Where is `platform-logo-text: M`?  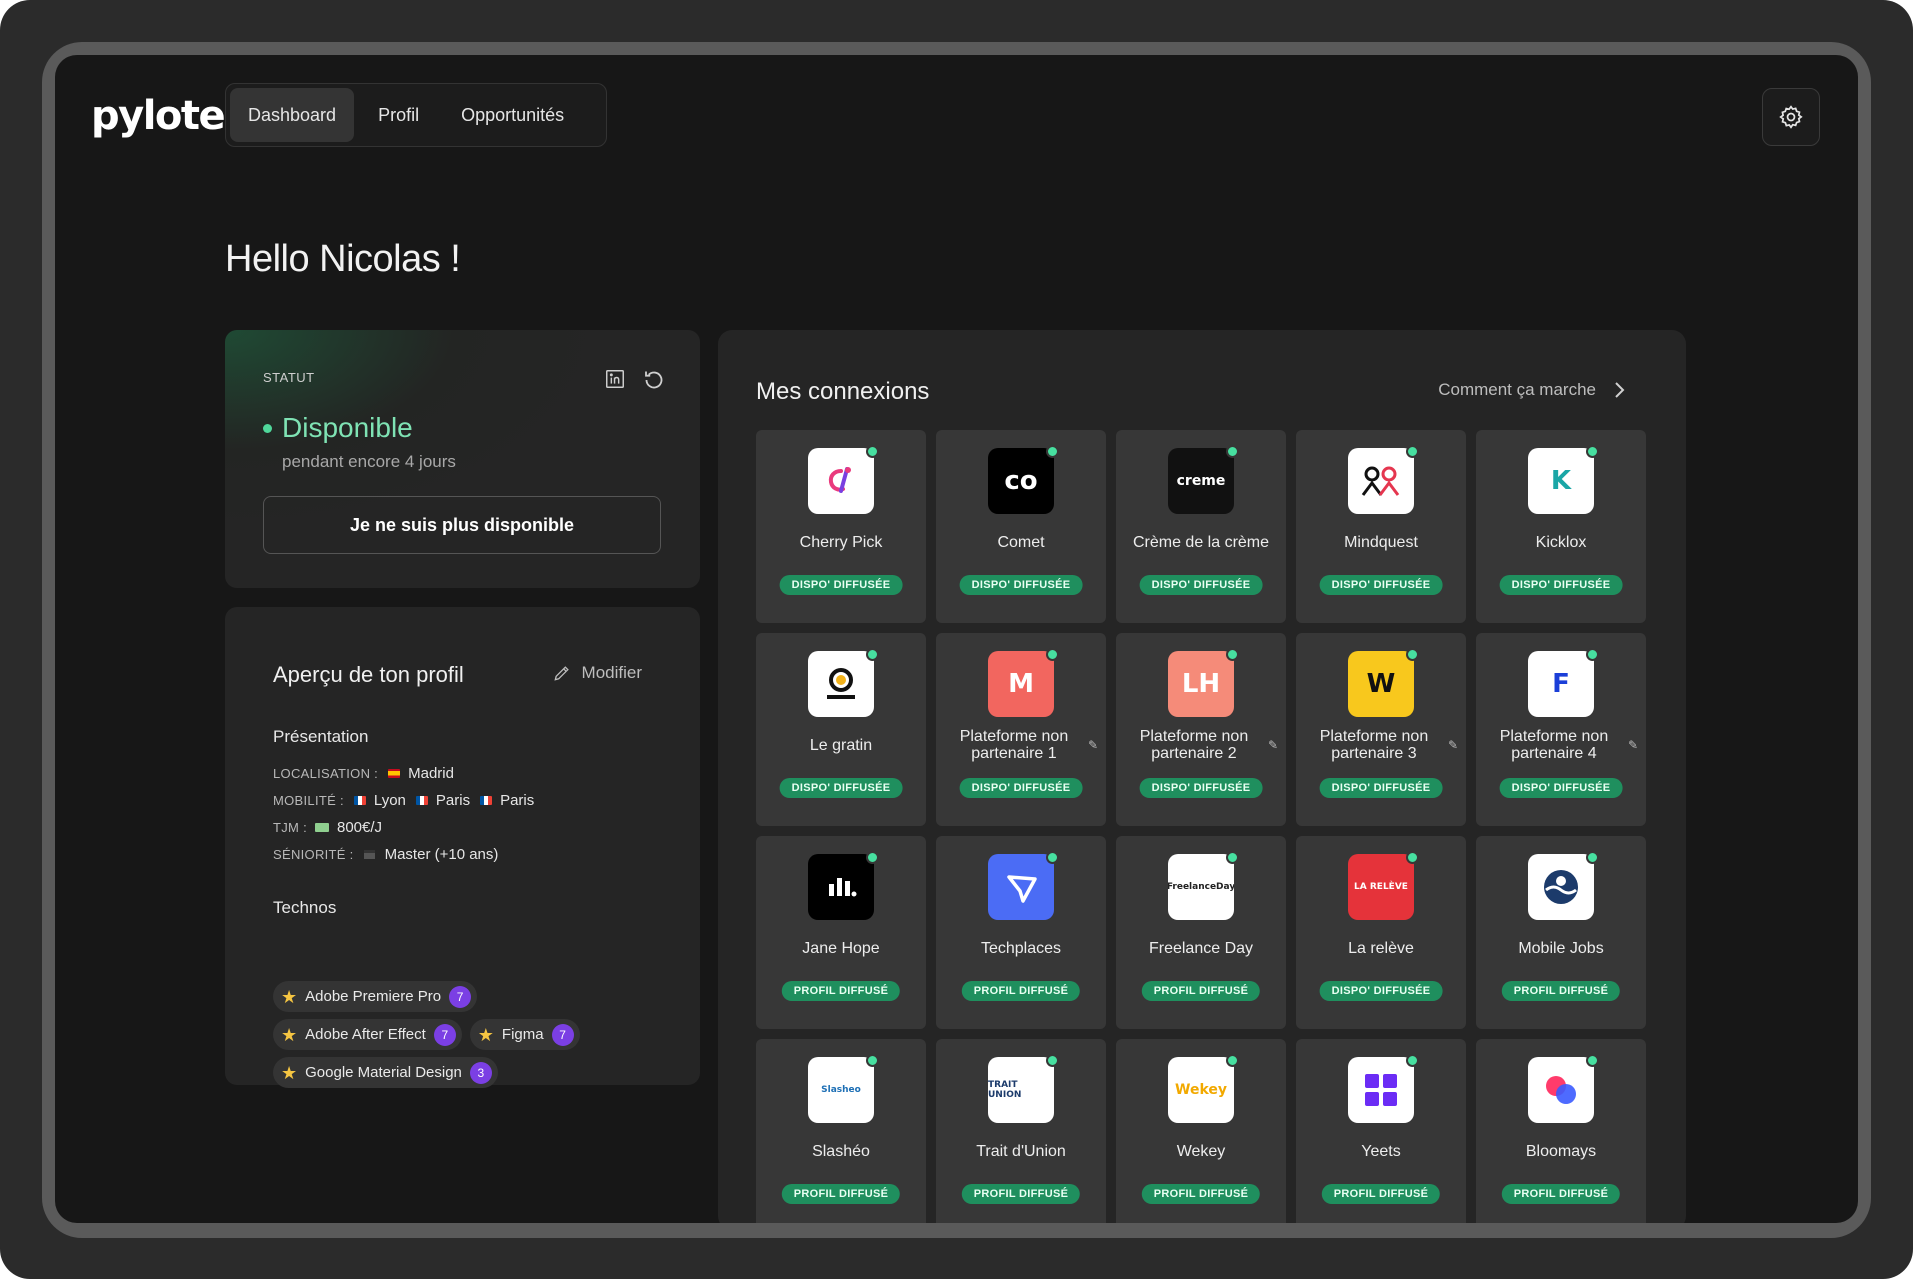
platform-logo-text: M is located at coordinates (1021, 684).